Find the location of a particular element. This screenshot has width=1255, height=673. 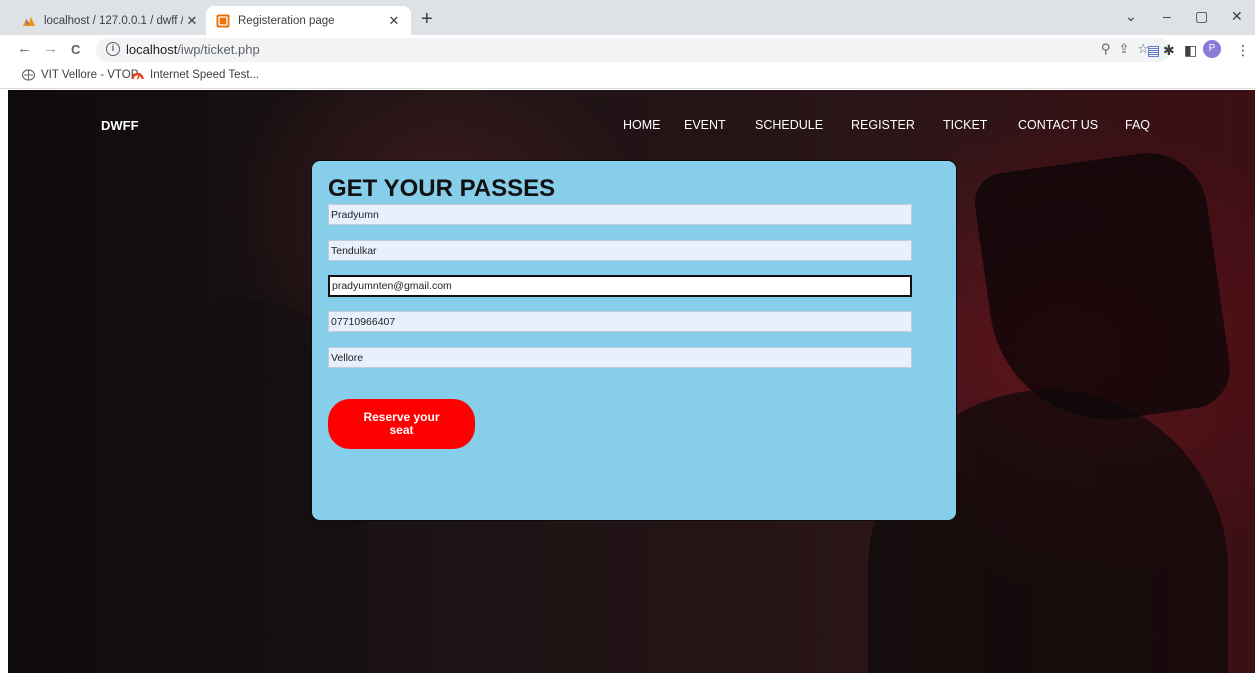

url-host: localhost is located at coordinates (152, 49).